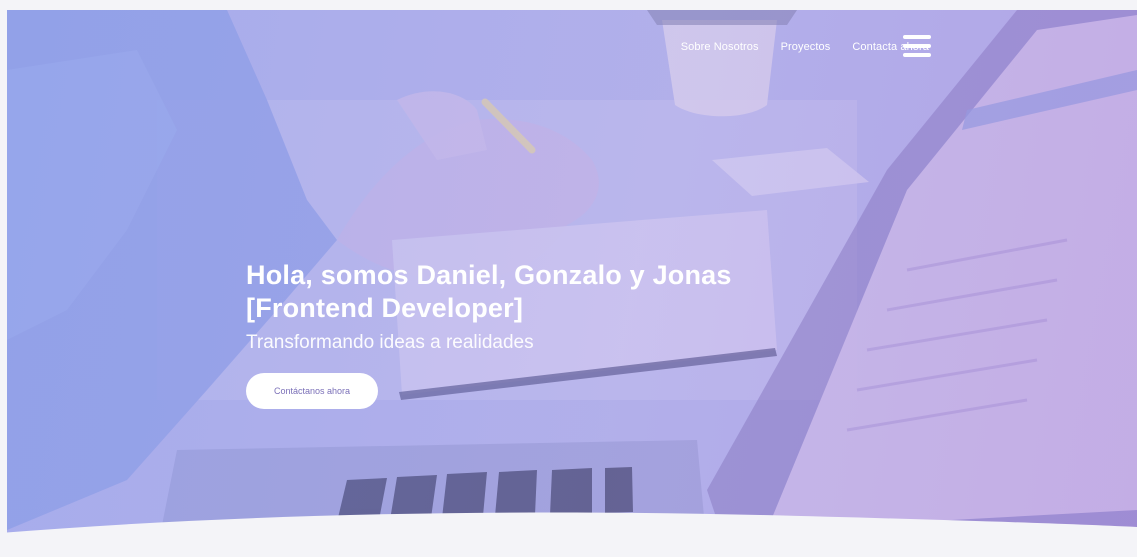  What do you see at coordinates (568, 534) in the screenshot?
I see `hero-bottom-wave` at bounding box center [568, 534].